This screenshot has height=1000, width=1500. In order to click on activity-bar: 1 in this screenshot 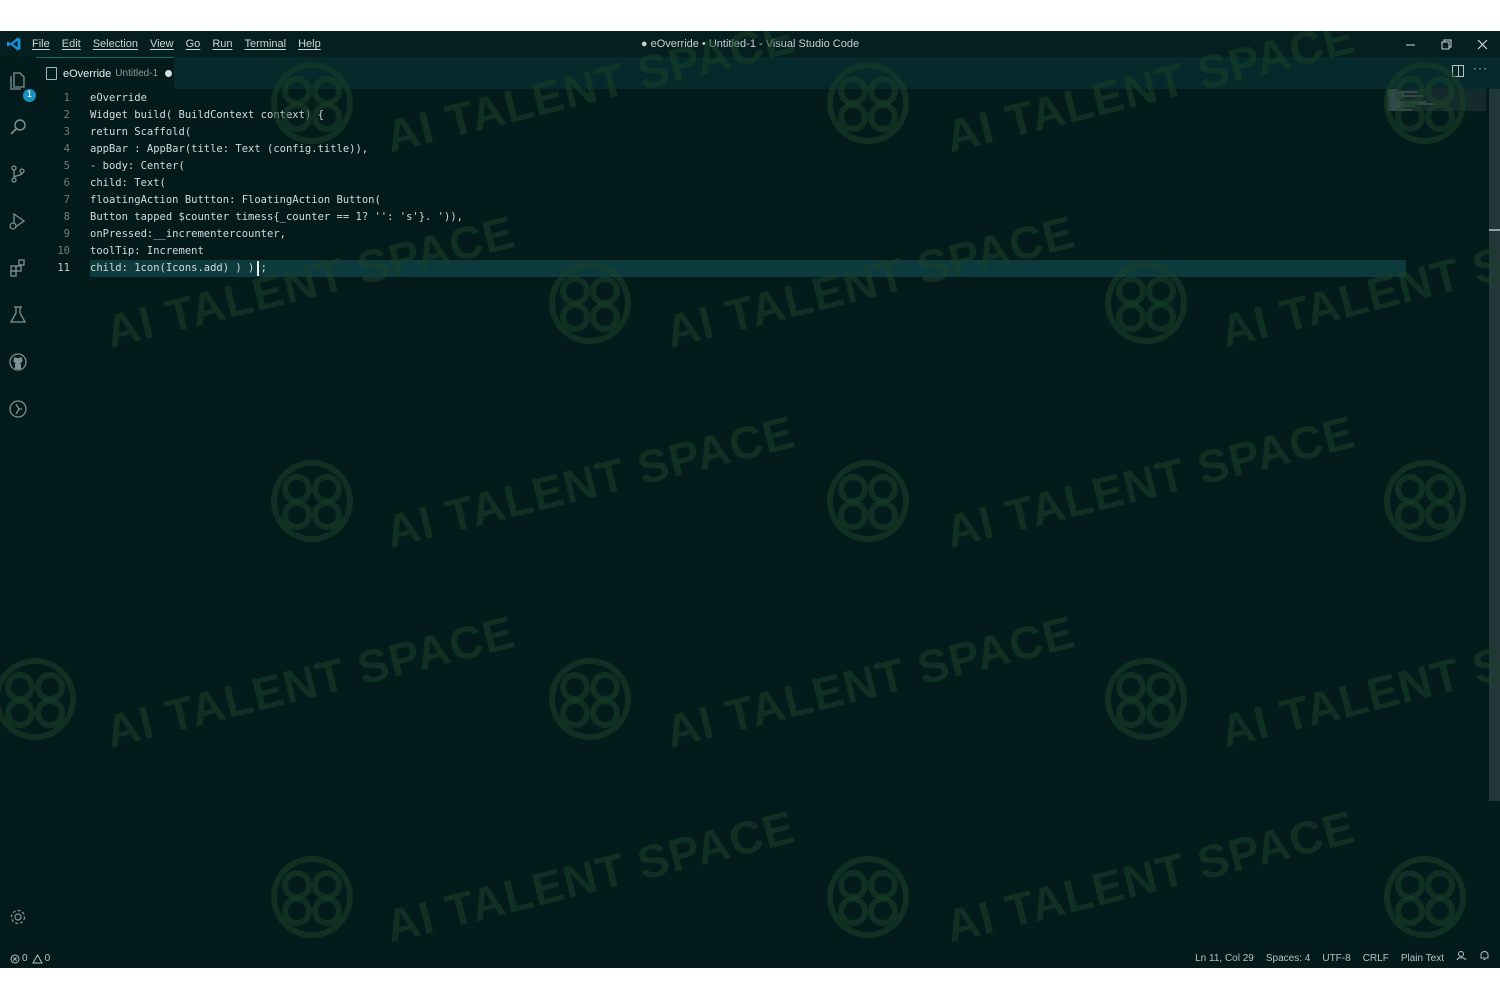, I will do `click(18, 503)`.